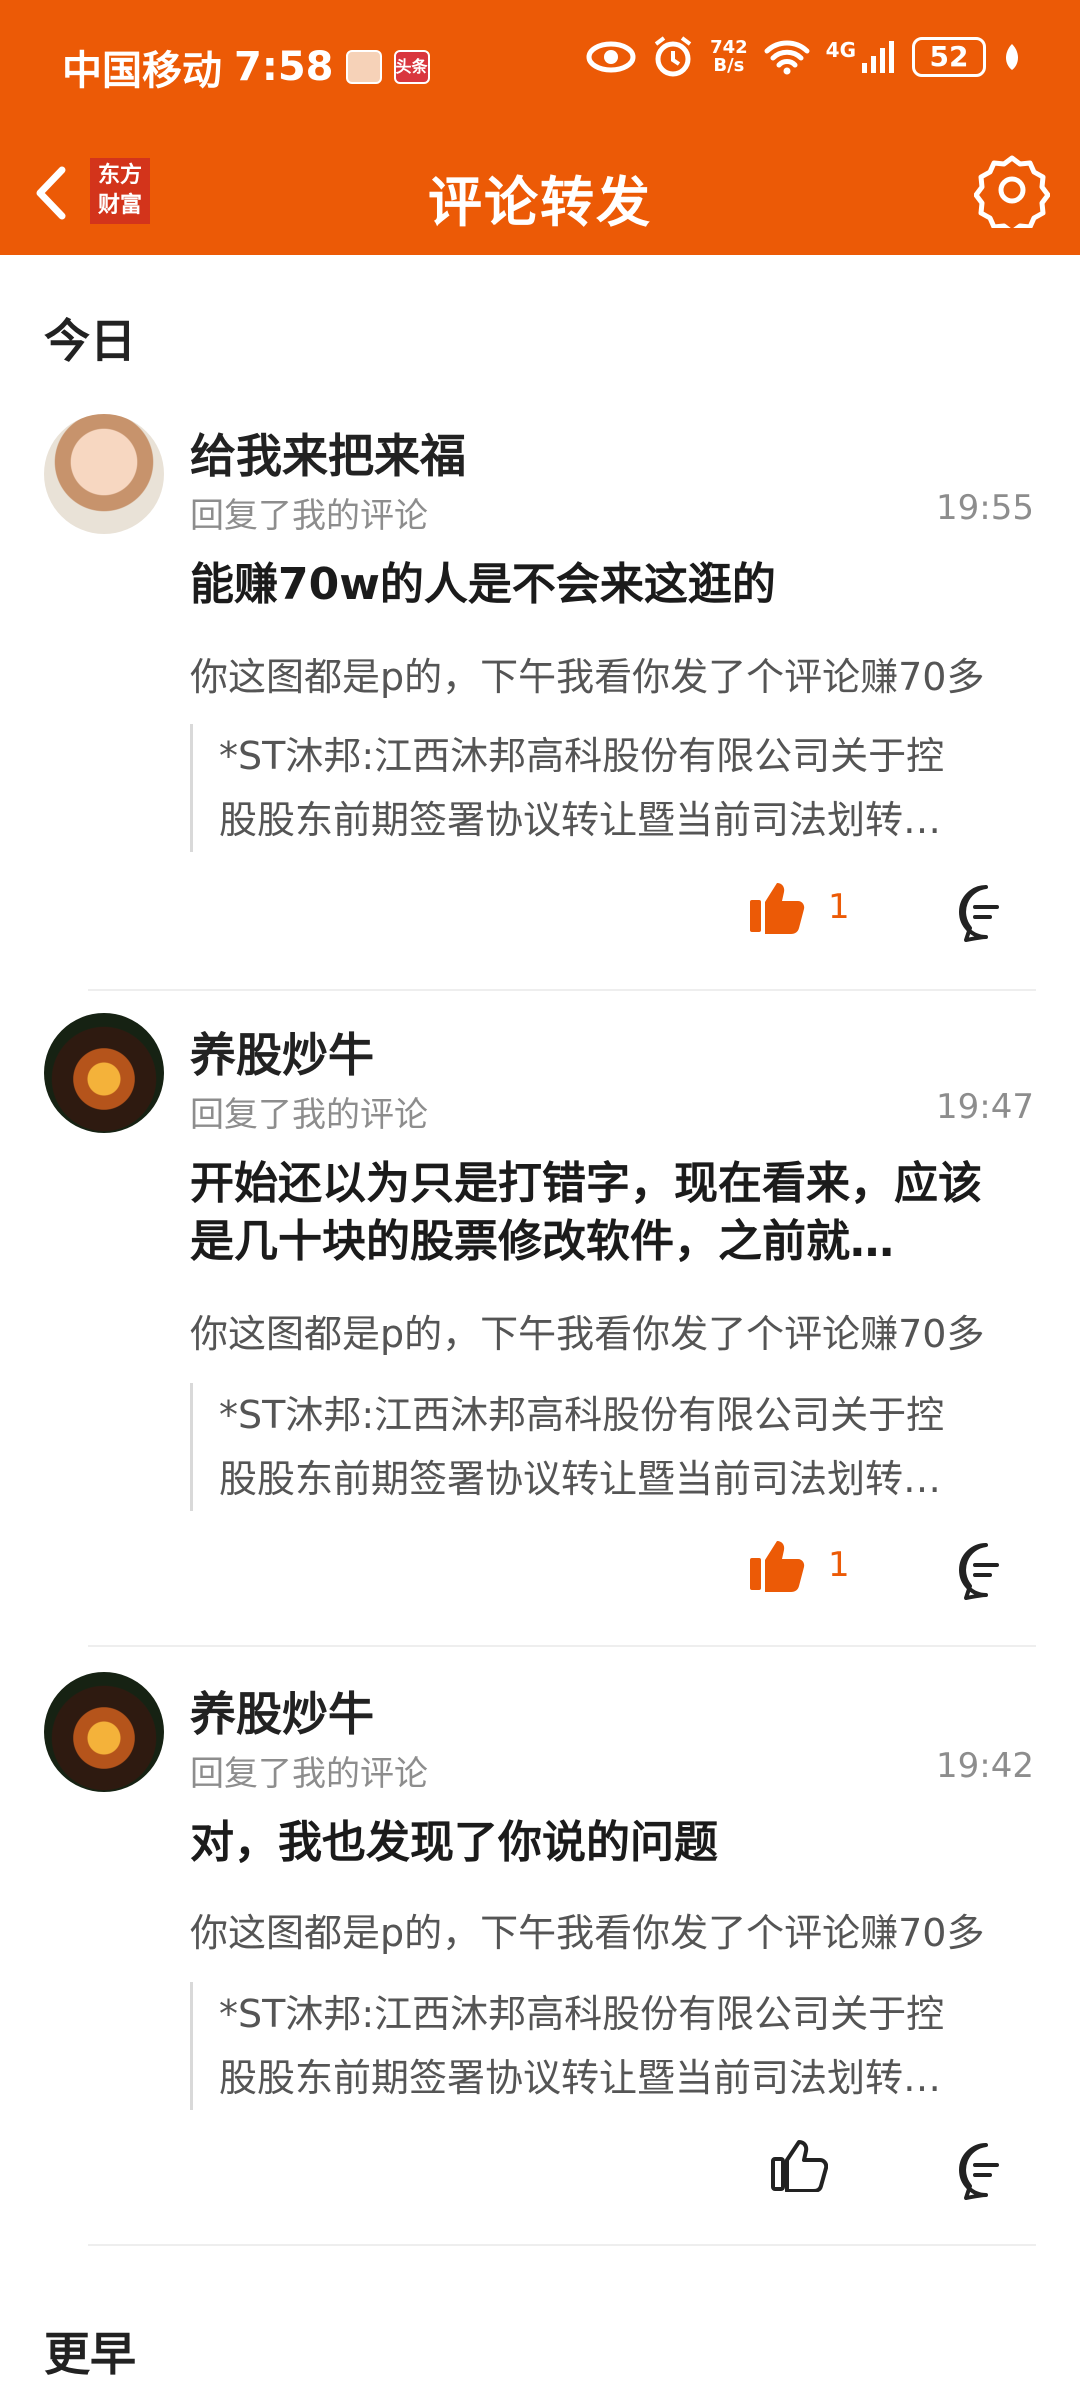  What do you see at coordinates (328, 453) in the screenshot?
I see `username: 给我来把来福` at bounding box center [328, 453].